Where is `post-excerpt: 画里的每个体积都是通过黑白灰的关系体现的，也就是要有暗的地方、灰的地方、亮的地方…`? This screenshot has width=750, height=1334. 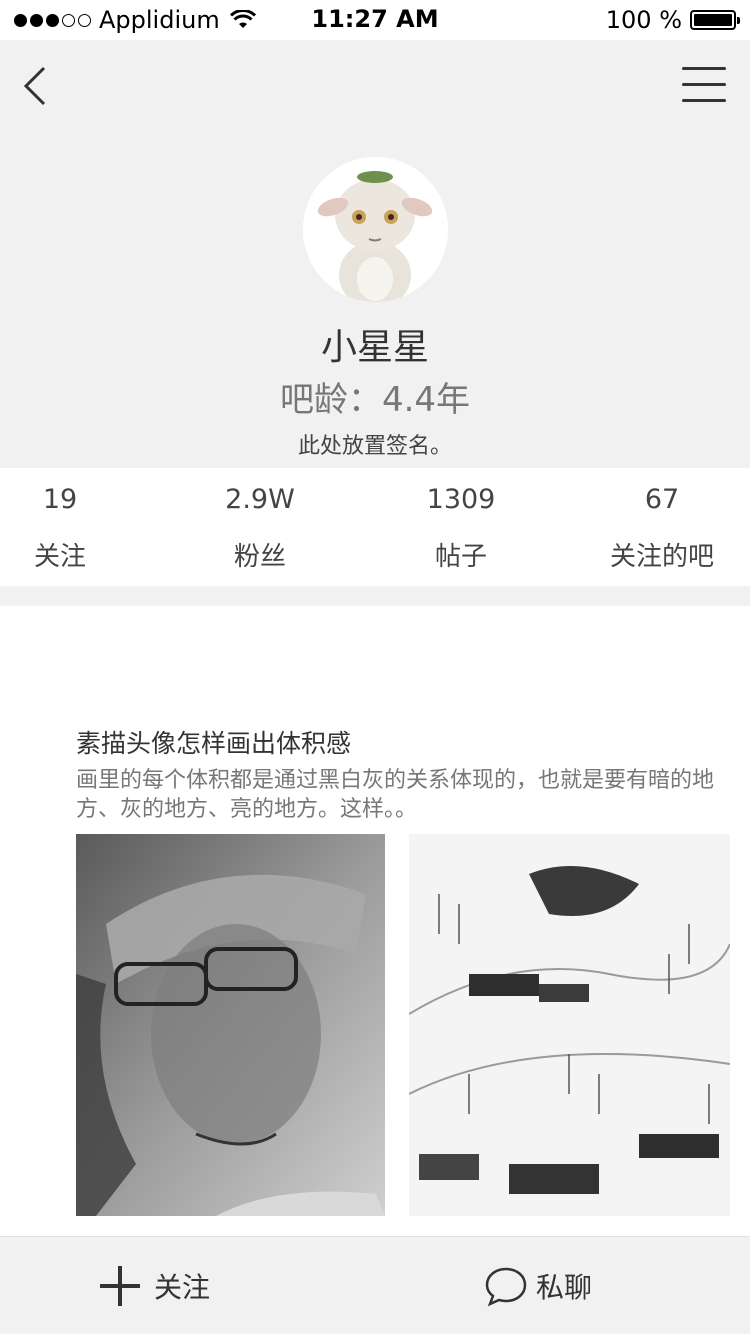 post-excerpt: 画里的每个体积都是通过黑白灰的关系体现的，也就是要有暗的地方、灰的地方、亮的地方… is located at coordinates (395, 795).